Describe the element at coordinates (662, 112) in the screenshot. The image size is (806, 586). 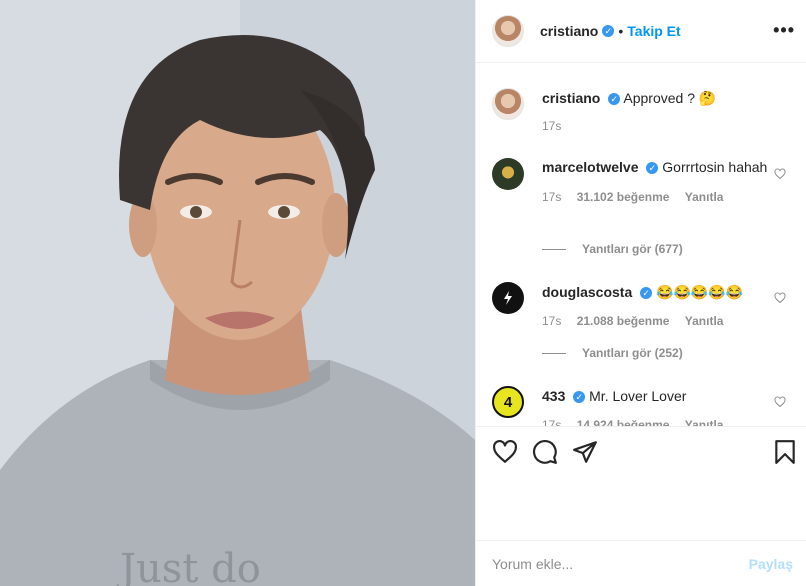
I see `caption-body: cristiano ✓ Approved ? 🤔 17s` at that location.